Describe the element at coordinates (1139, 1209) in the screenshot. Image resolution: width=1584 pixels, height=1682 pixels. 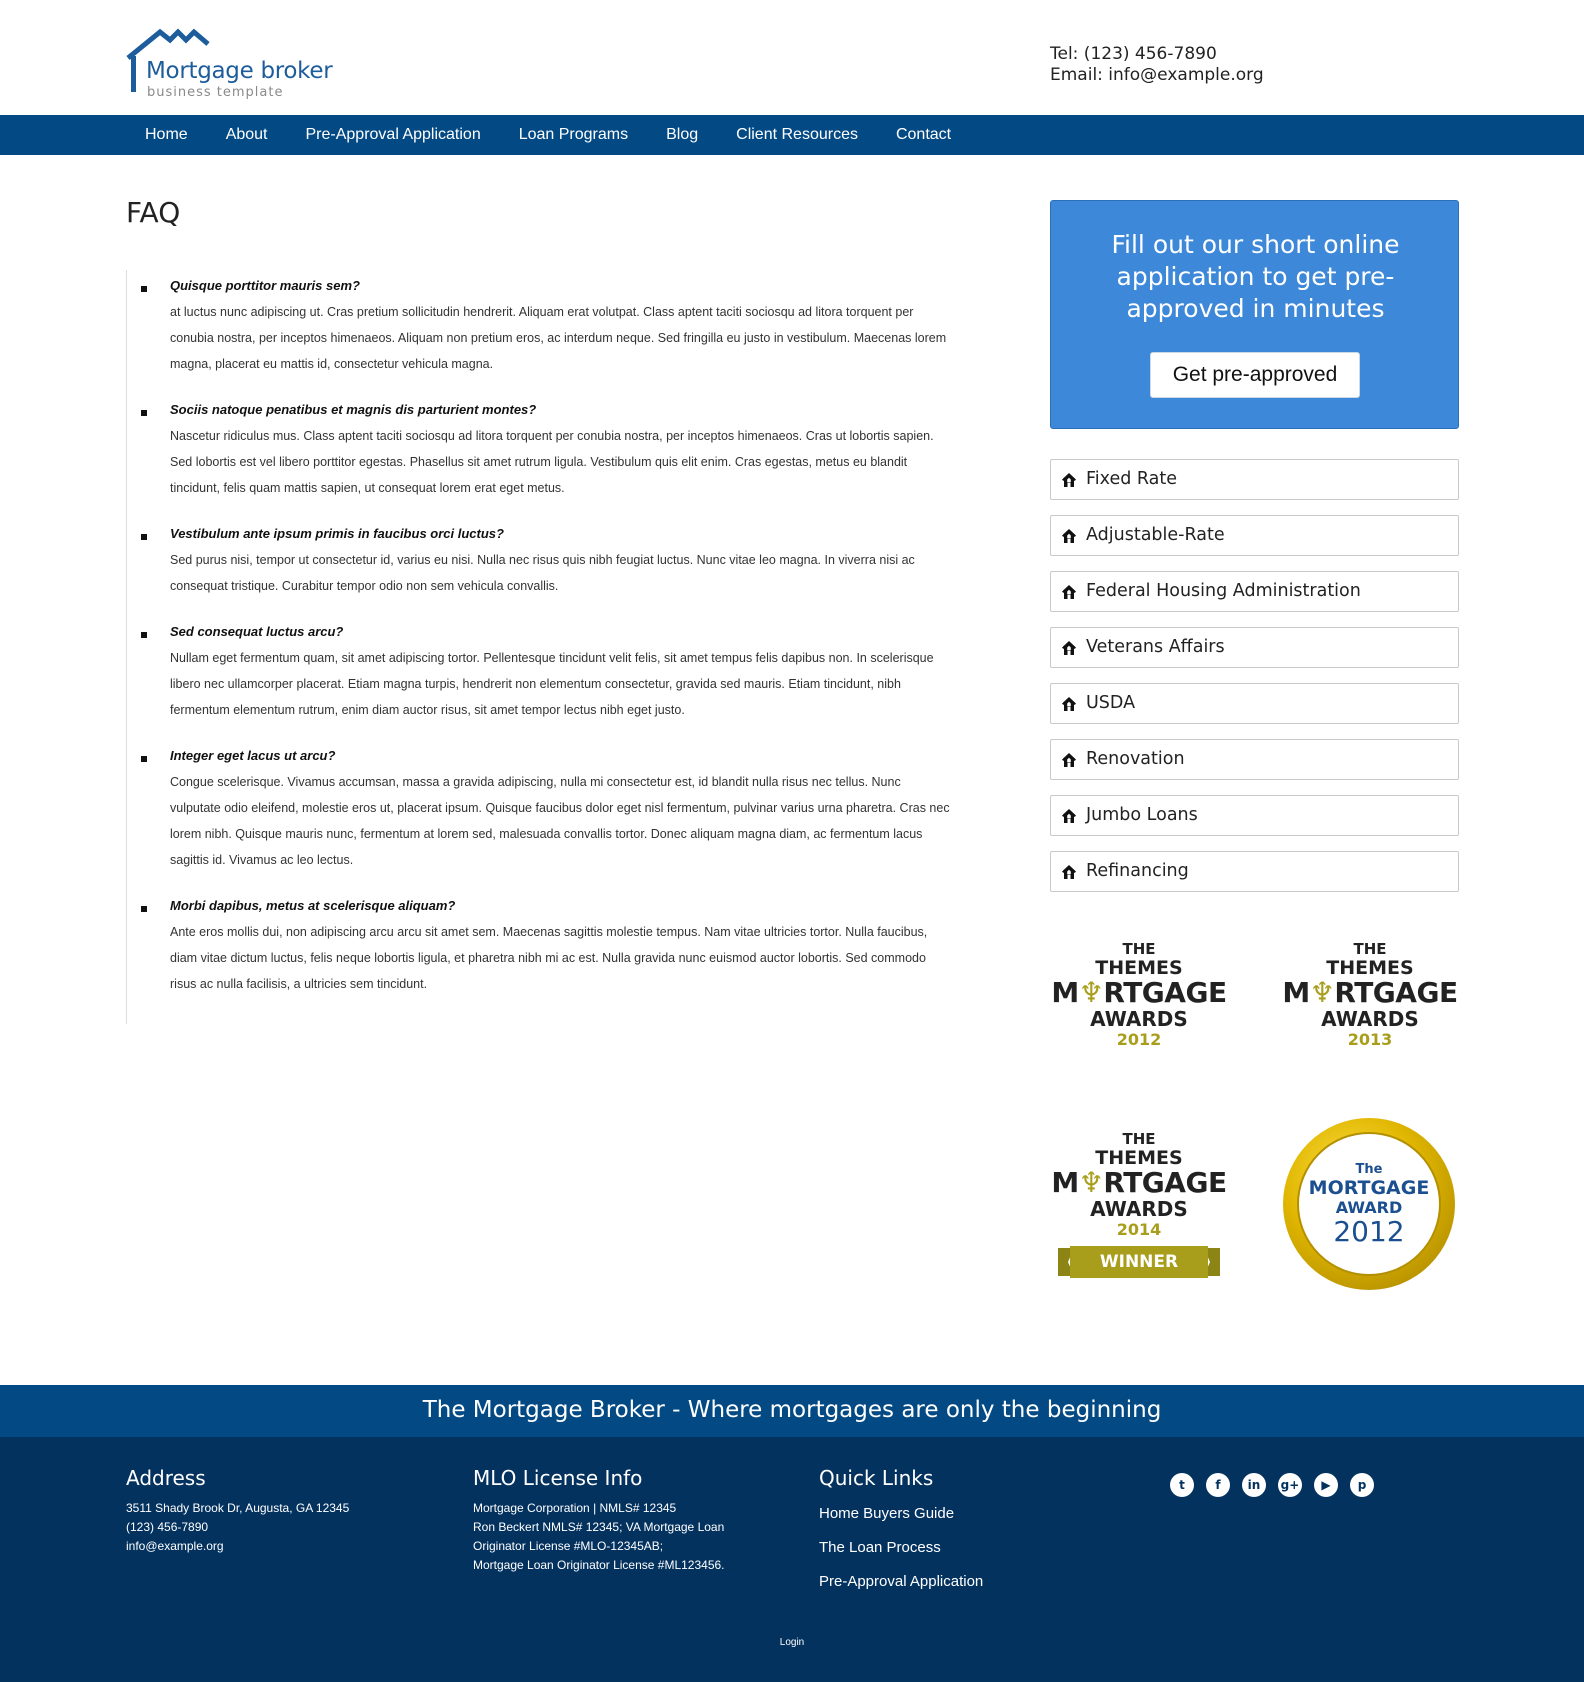
I see `award-awards: AWARDS` at that location.